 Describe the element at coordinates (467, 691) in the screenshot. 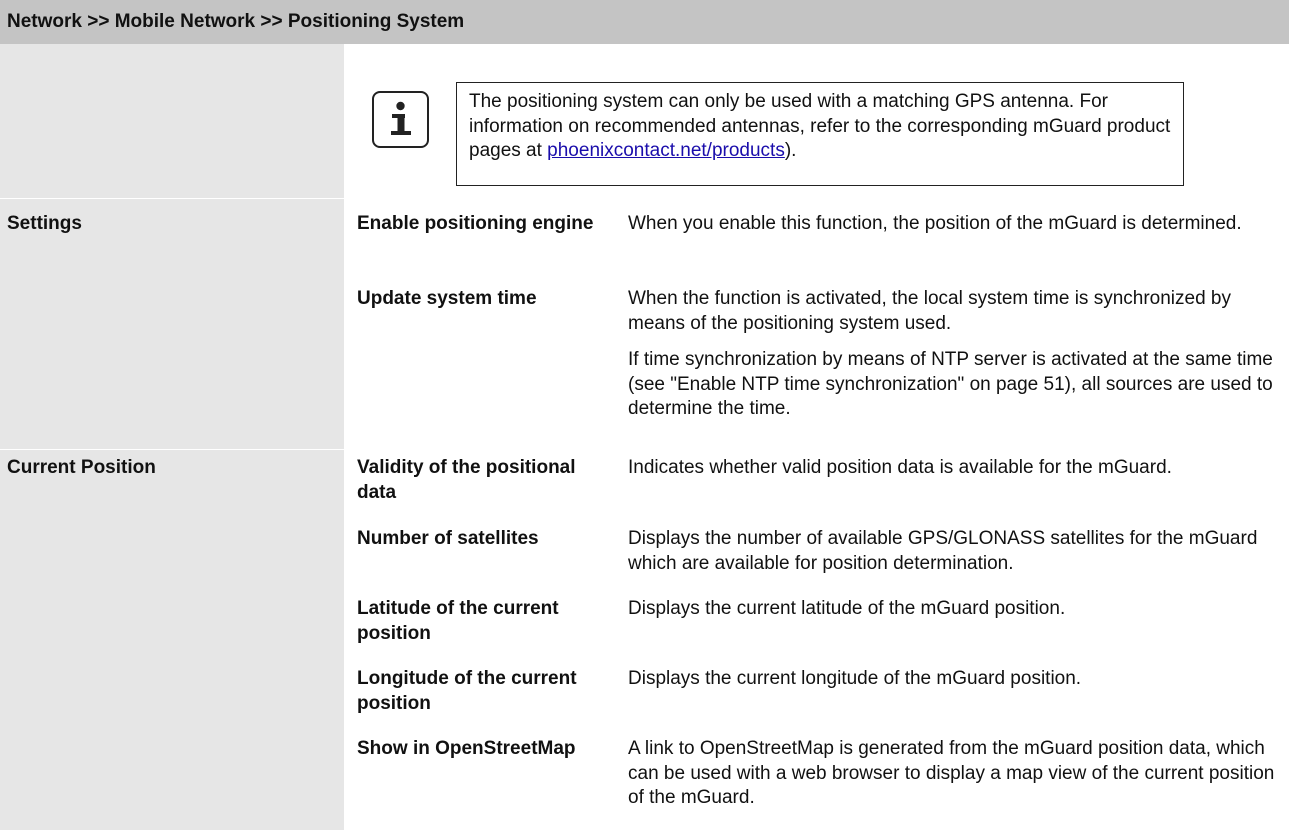

I see `term-longitude: Longitude of the cur­rent position` at that location.